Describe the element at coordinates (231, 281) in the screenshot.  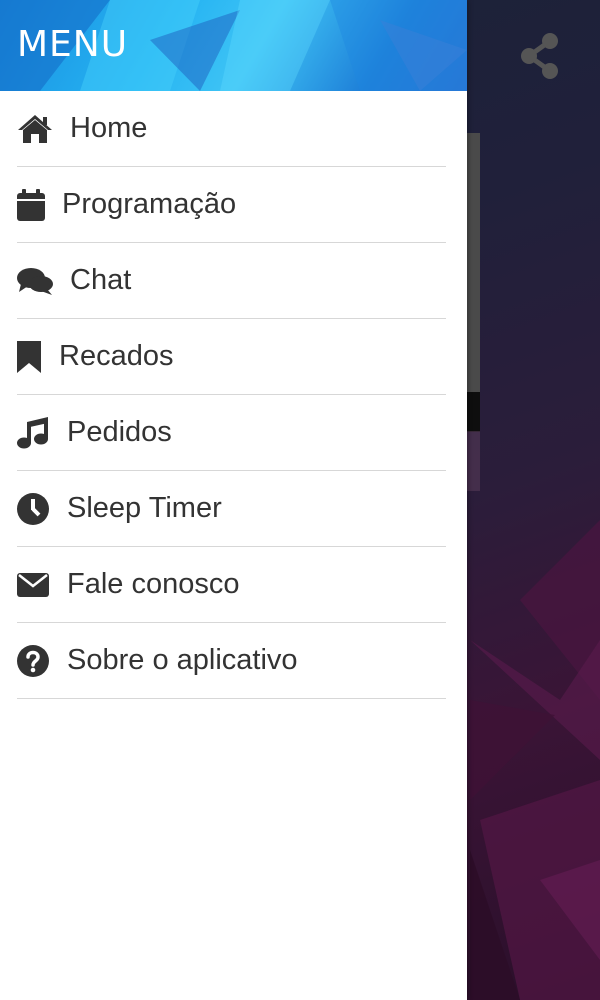
I see `menu-item-chat: Chat` at that location.